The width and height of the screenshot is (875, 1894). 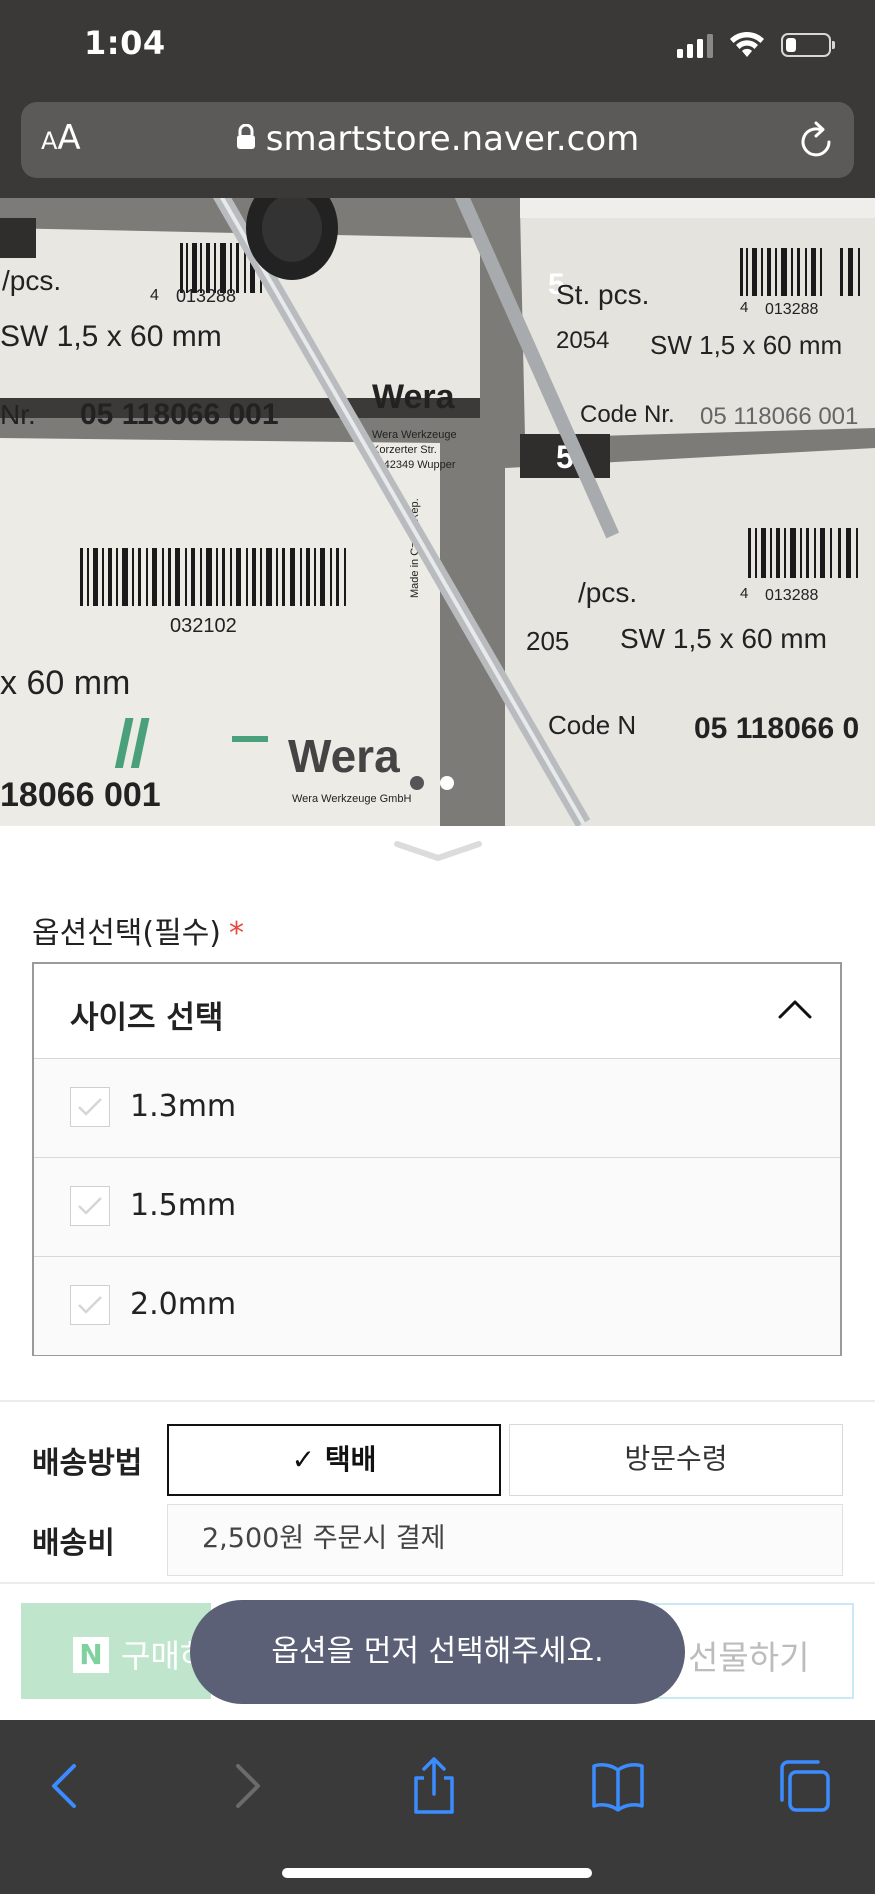 I want to click on shipping-delivery-button: ✓ 택배, so click(x=334, y=1460).